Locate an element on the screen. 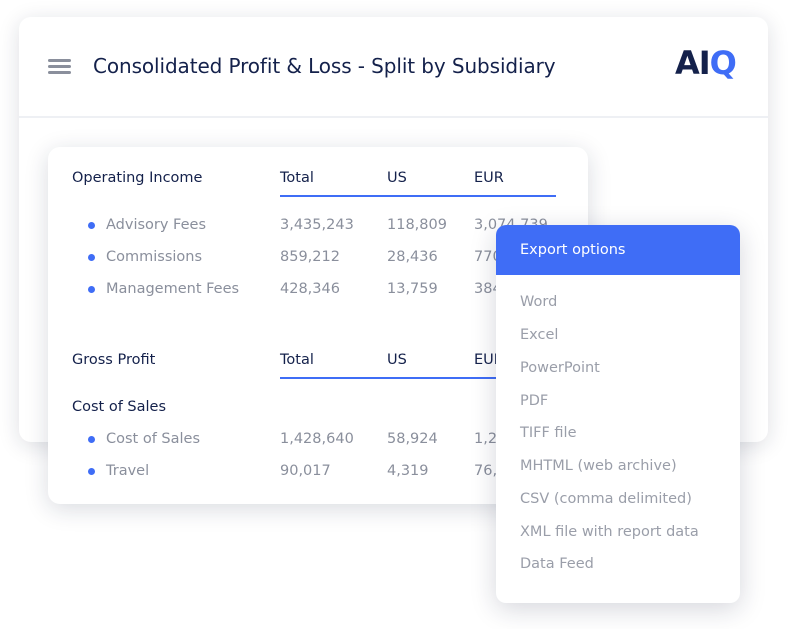  row-label: Advisory Fees is located at coordinates (156, 225).